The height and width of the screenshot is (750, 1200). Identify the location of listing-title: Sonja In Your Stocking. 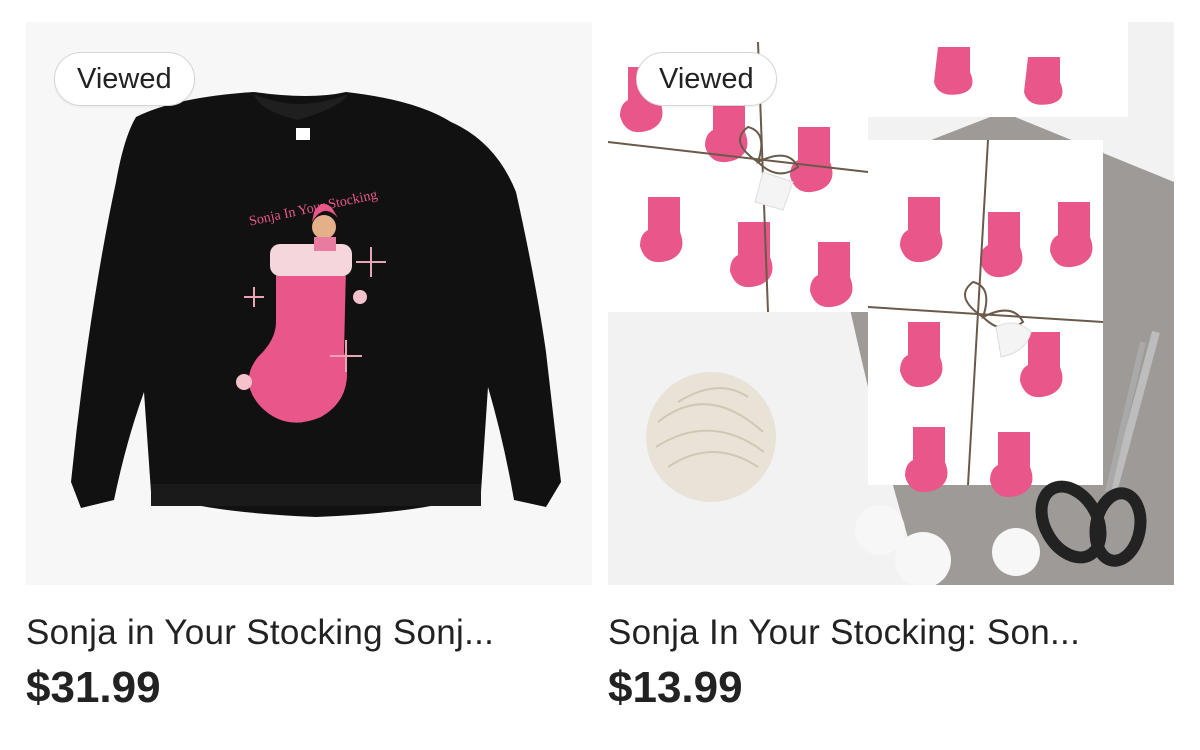
(888, 633).